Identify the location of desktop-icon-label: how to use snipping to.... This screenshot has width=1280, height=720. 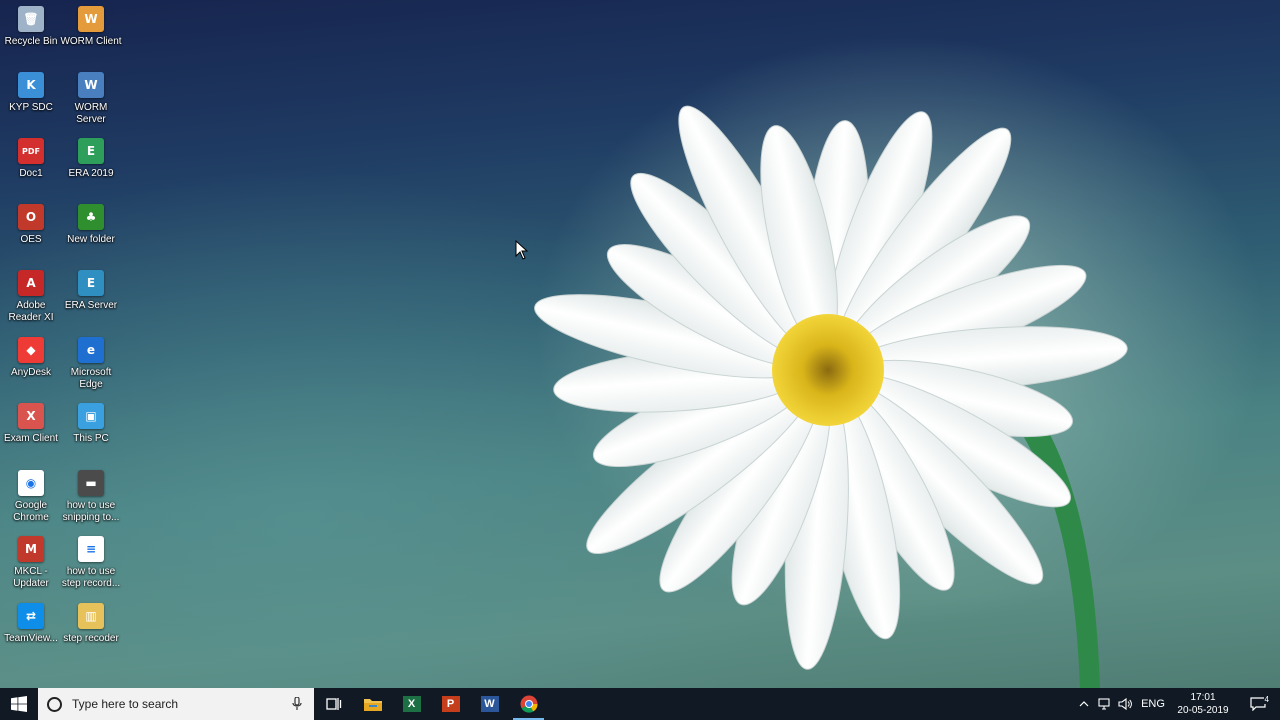
(91, 511).